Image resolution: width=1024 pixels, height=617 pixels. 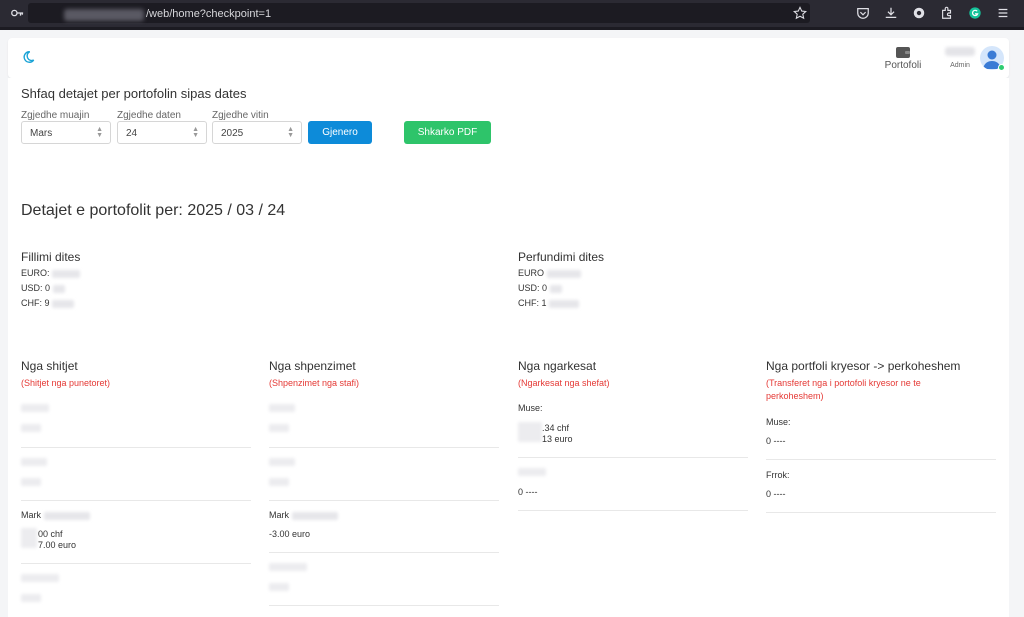 What do you see at coordinates (290, 534) in the screenshot?
I see `expenses-mark-euro: -3.00 euro` at bounding box center [290, 534].